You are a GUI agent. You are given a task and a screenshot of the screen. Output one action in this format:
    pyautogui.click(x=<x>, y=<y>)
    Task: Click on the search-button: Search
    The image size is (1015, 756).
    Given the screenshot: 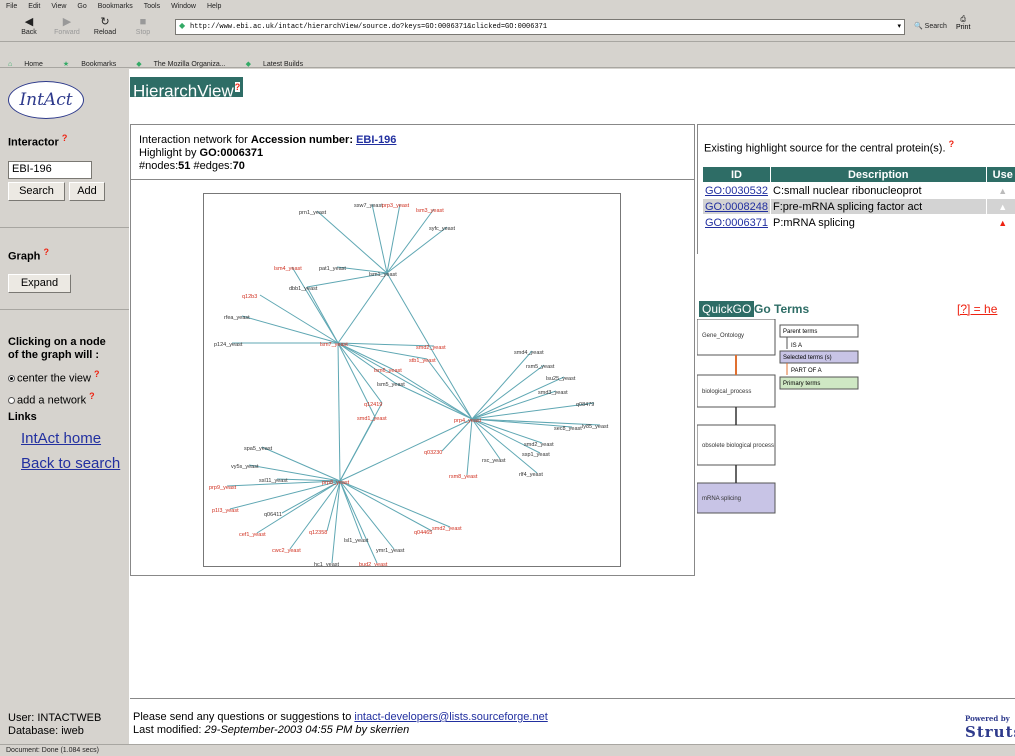 What is the action you would take?
    pyautogui.click(x=36, y=191)
    